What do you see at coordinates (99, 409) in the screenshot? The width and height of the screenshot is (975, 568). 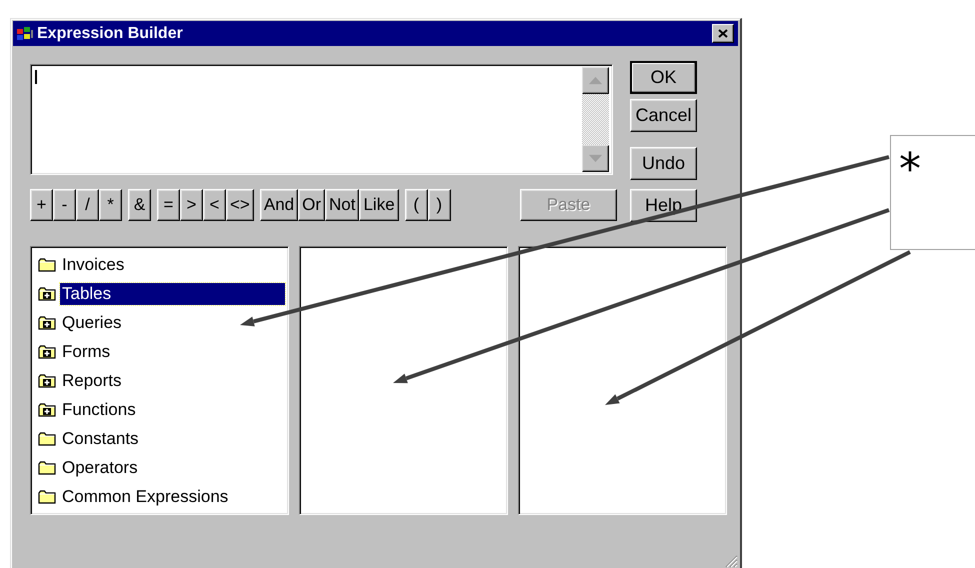 I see `tree-item: Functions` at bounding box center [99, 409].